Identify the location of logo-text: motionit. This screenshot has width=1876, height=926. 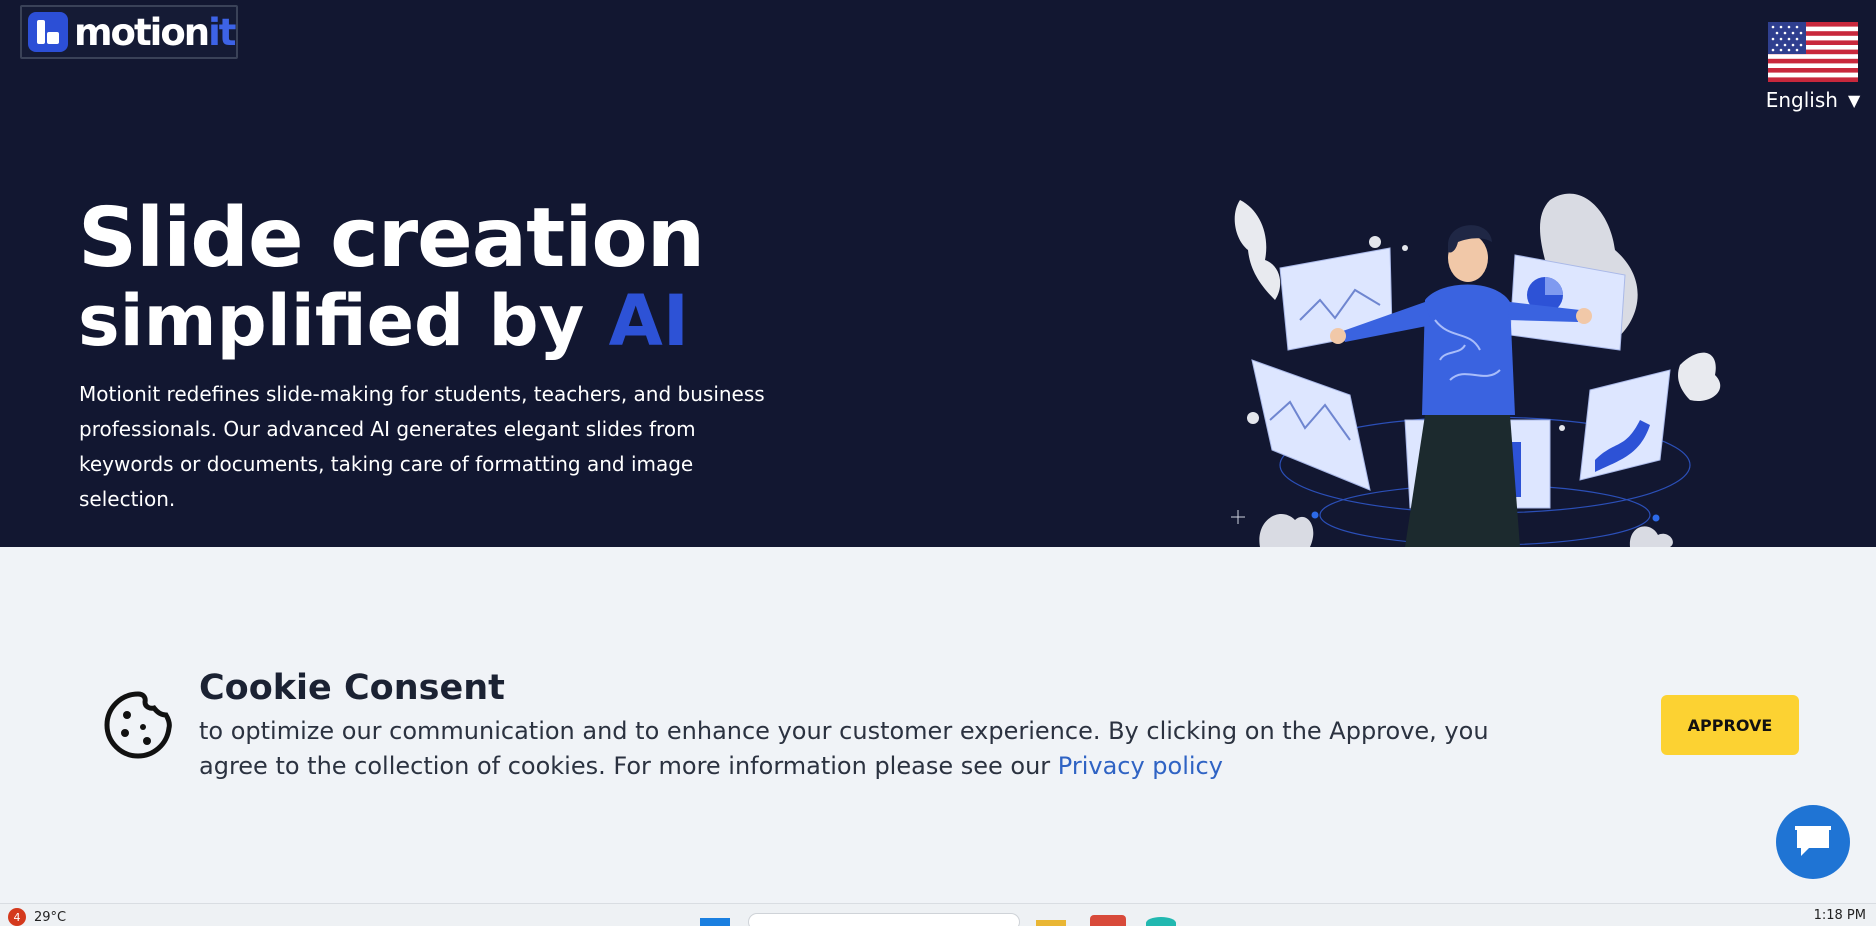
(155, 32).